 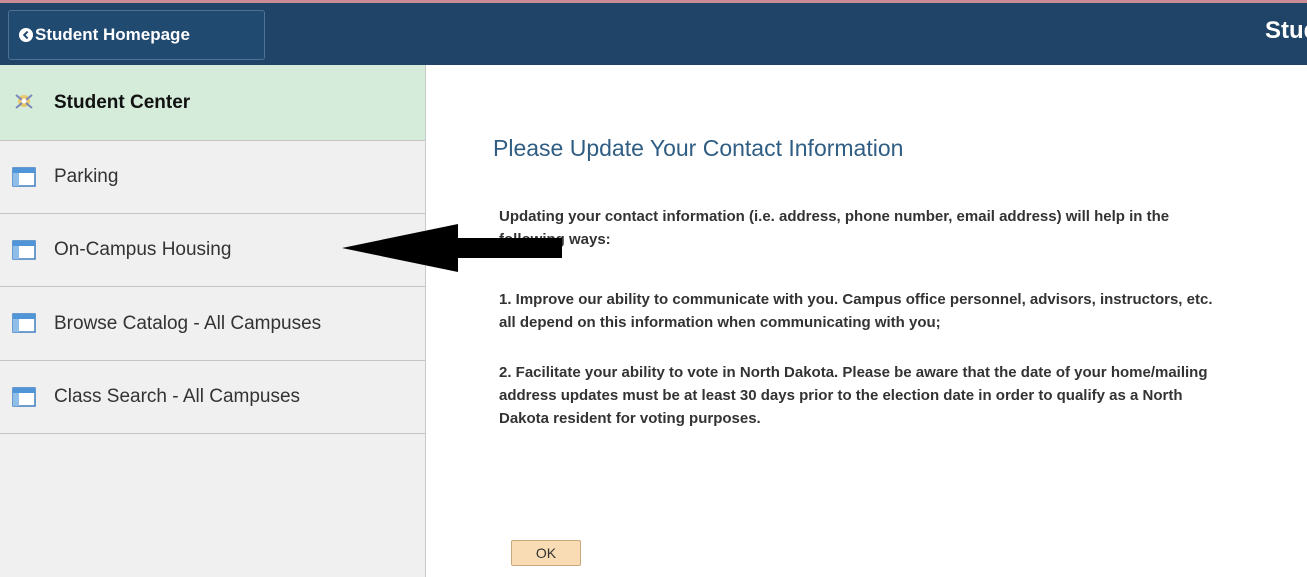 I want to click on student-center-icon, so click(x=24, y=101).